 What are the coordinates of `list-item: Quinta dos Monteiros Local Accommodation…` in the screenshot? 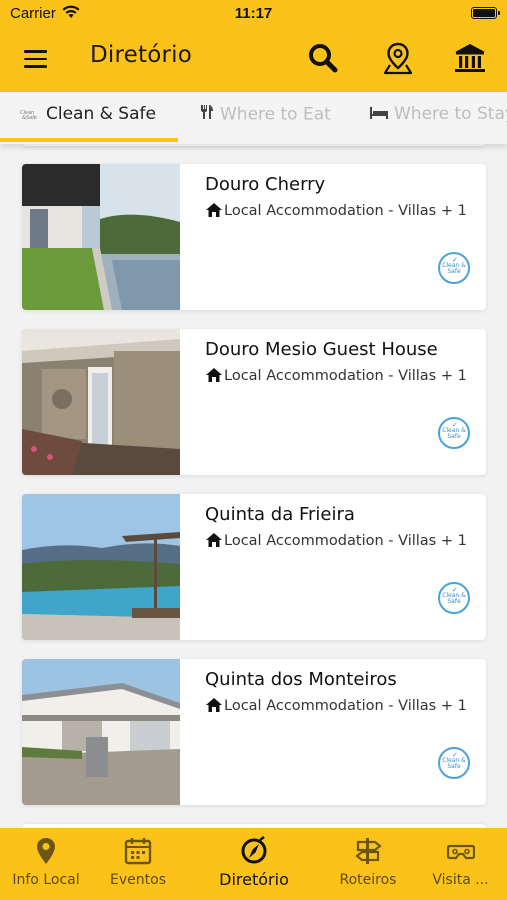 It's located at (254, 732).